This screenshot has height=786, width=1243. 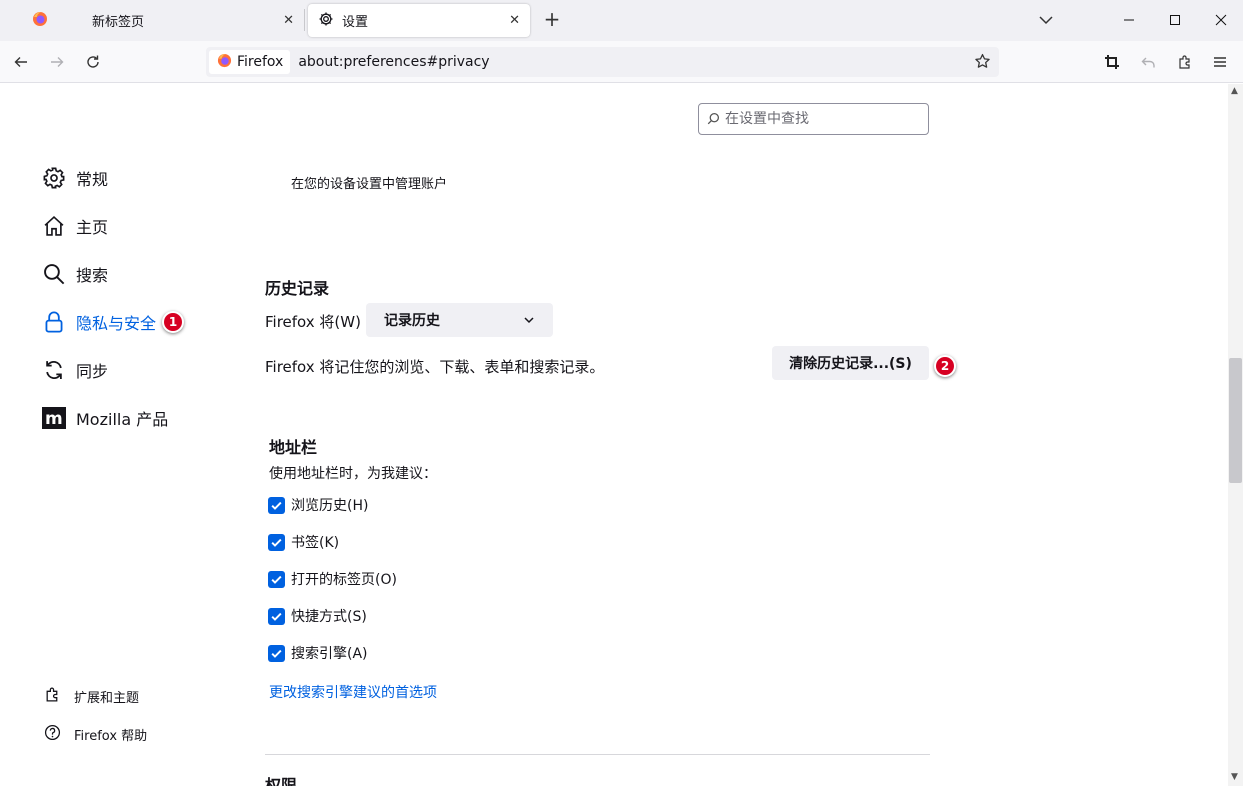 What do you see at coordinates (118, 22) in the screenshot?
I see `tab-title: 新标签页` at bounding box center [118, 22].